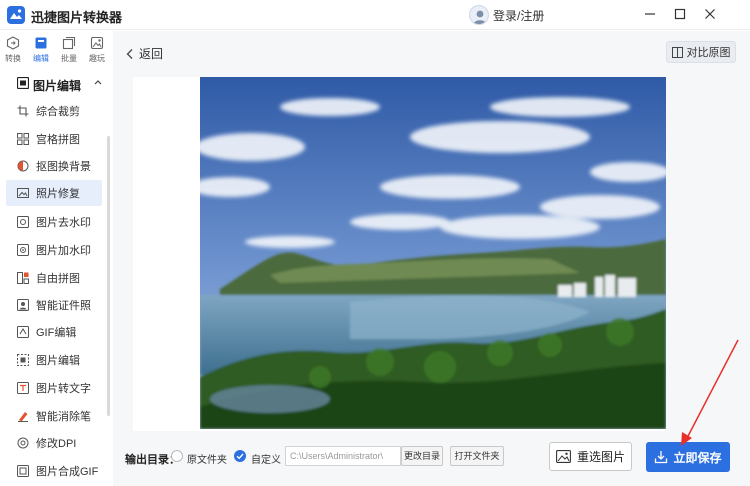  Describe the element at coordinates (710, 14) in the screenshot. I see `close-icon` at that location.